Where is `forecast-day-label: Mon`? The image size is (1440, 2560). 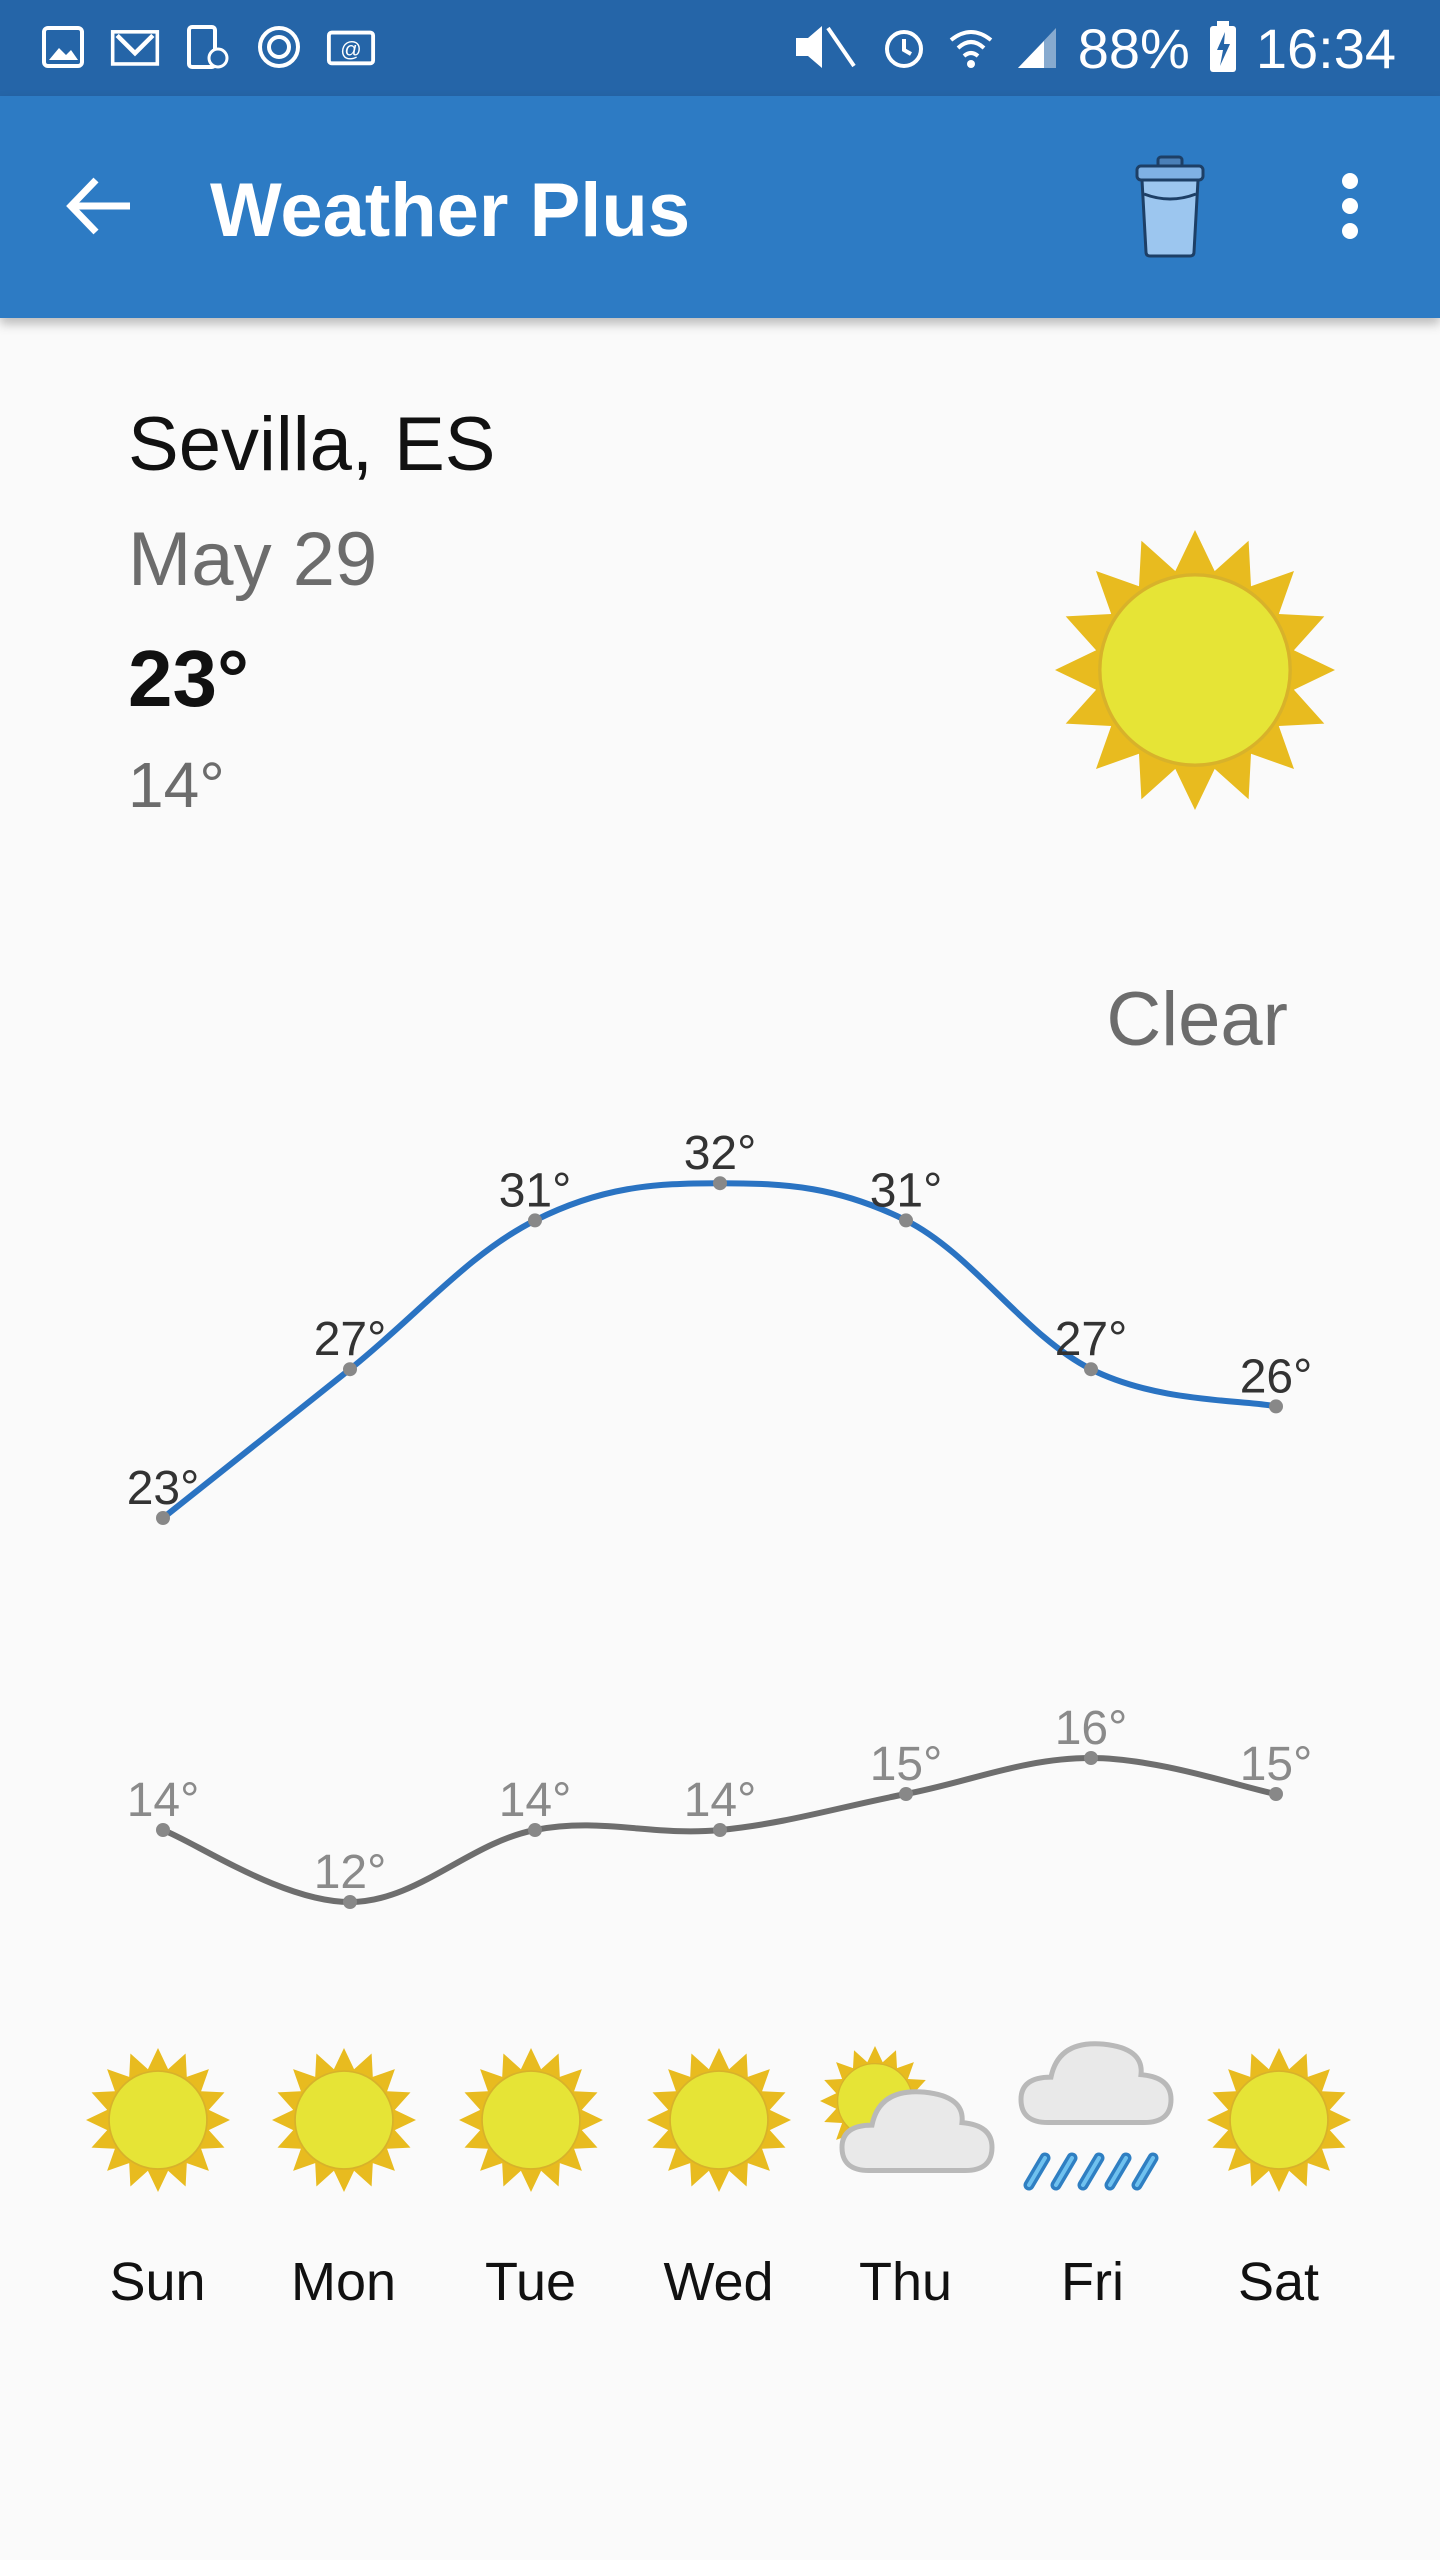 forecast-day-label: Mon is located at coordinates (343, 2282).